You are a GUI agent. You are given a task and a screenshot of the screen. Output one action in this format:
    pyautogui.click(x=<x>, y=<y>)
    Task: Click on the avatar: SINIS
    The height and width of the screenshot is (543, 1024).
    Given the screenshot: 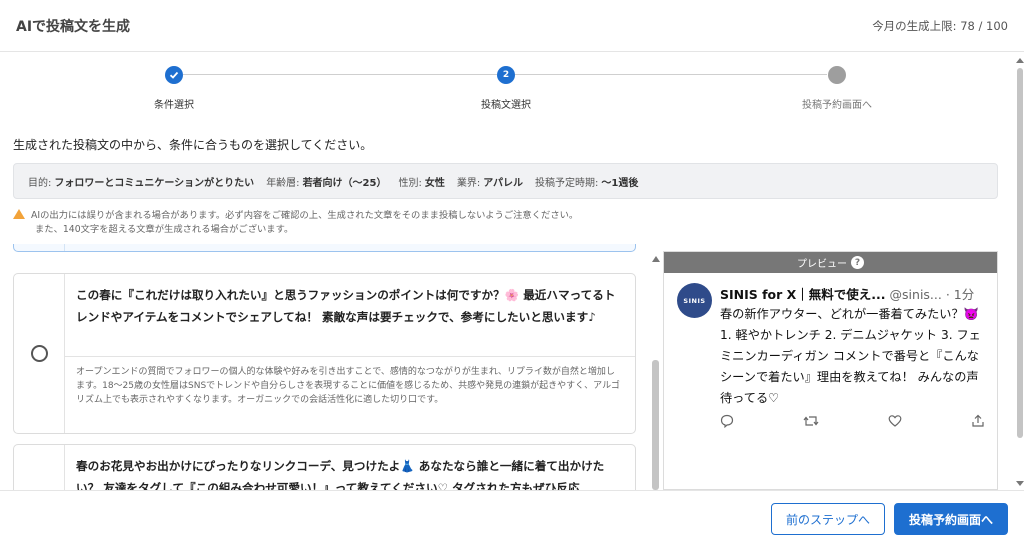 What is the action you would take?
    pyautogui.click(x=694, y=300)
    